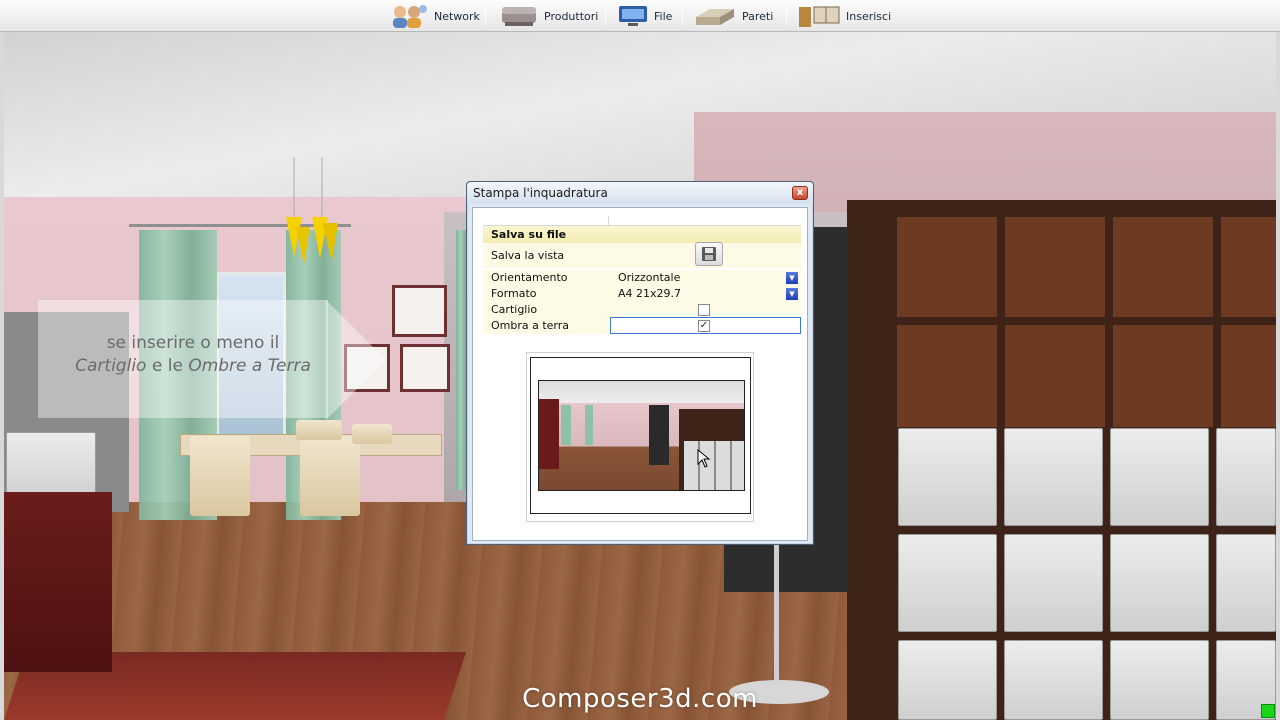 This screenshot has height=720, width=1280. I want to click on orientamento-dropdown-button: ▼, so click(792, 278).